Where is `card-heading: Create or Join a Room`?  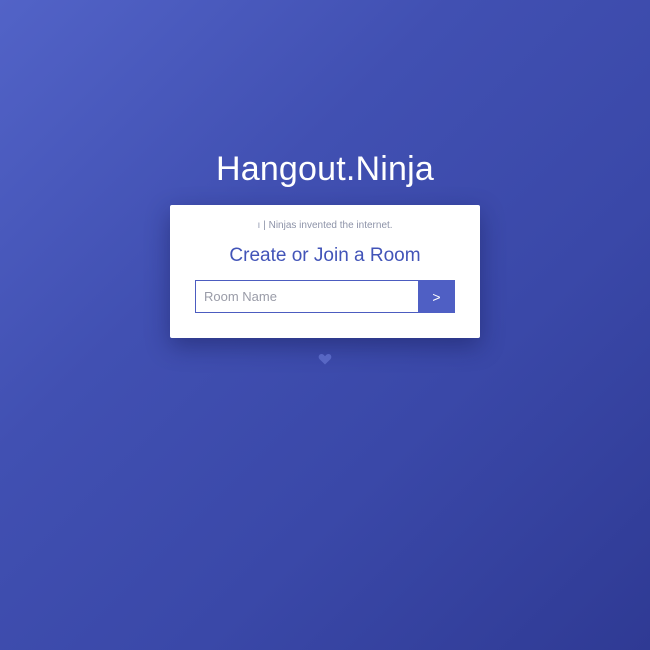
card-heading: Create or Join a Room is located at coordinates (325, 255).